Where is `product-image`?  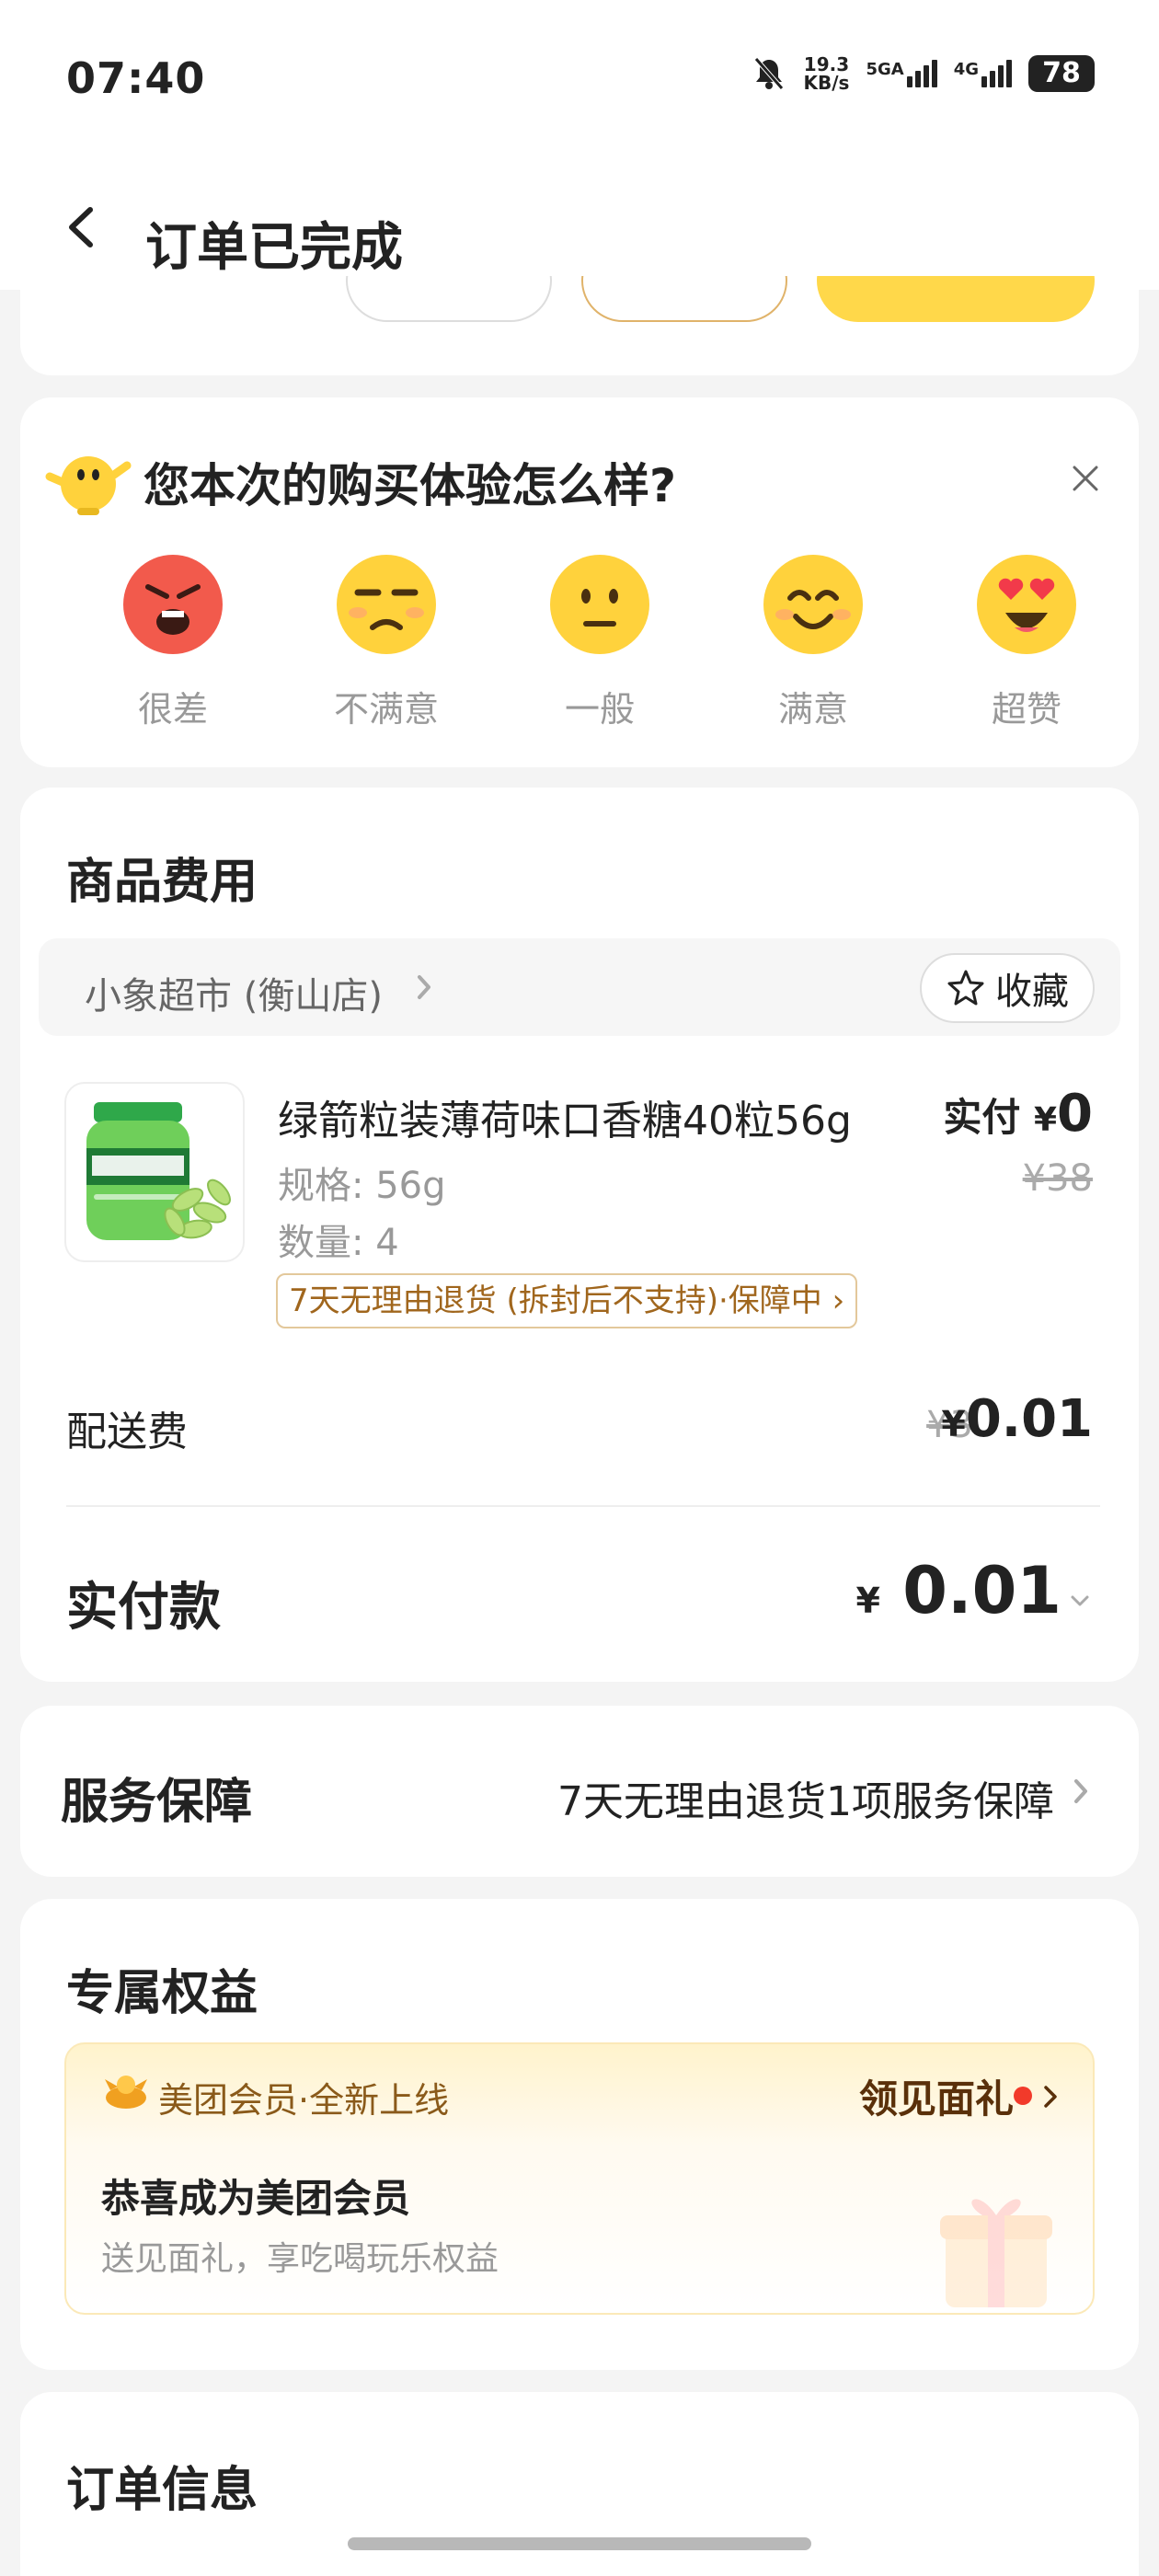 product-image is located at coordinates (154, 1172).